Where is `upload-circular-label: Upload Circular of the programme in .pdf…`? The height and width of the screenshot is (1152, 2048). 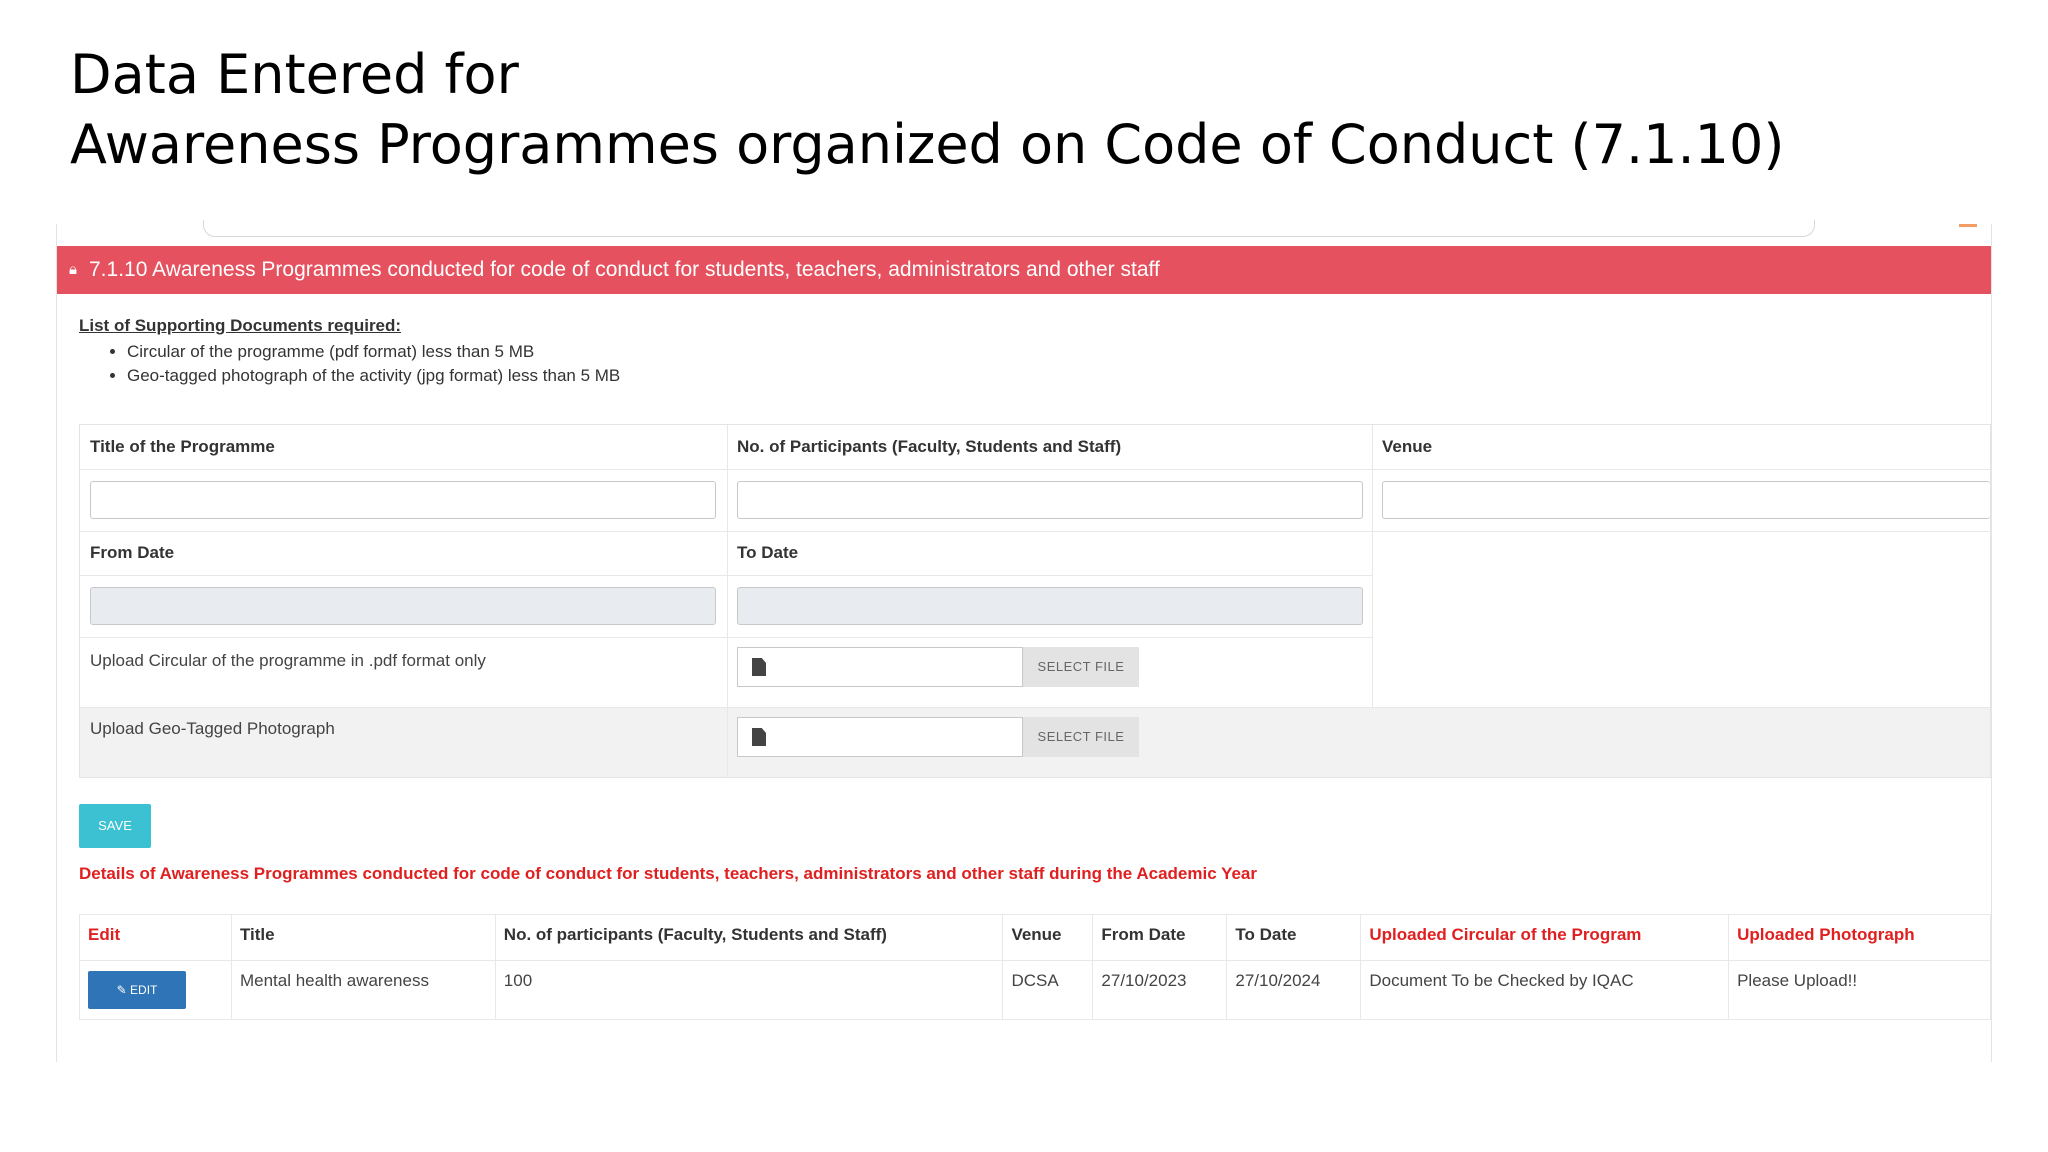
upload-circular-label: Upload Circular of the programme in .pdf… is located at coordinates (288, 660).